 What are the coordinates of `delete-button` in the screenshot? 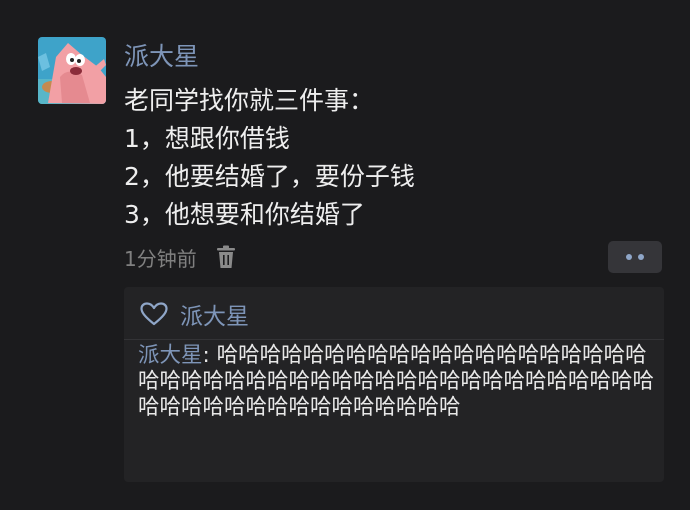 It's located at (226, 257).